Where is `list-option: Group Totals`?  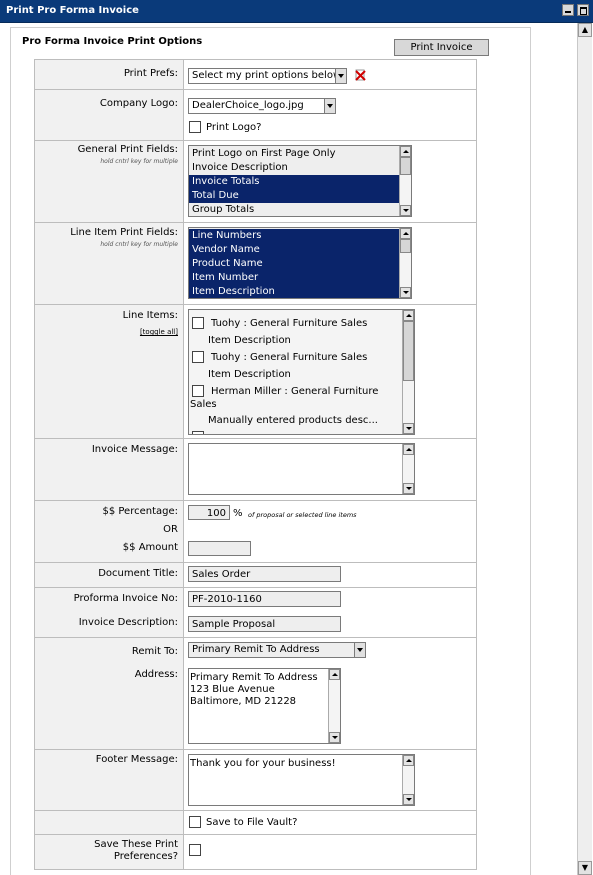
list-option: Group Totals is located at coordinates (294, 209).